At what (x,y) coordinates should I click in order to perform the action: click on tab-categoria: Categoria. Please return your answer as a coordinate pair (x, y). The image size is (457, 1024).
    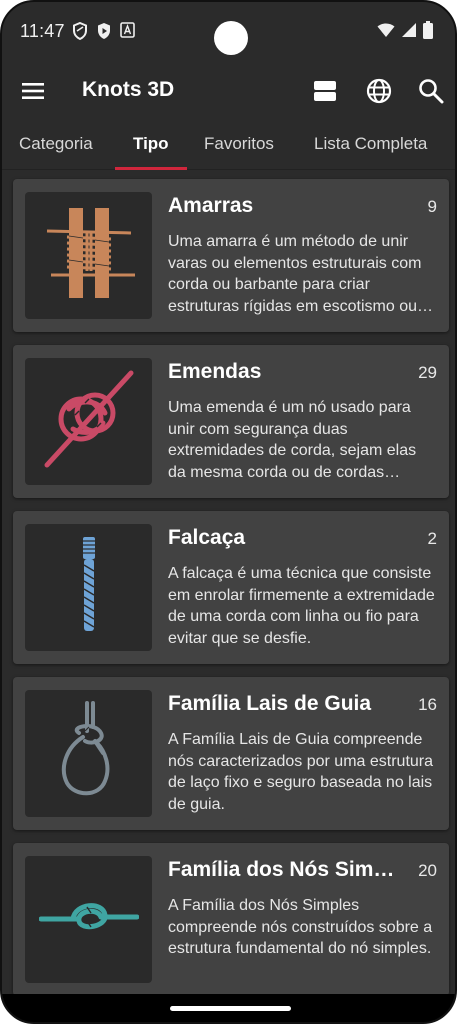
    Looking at the image, I should click on (56, 144).